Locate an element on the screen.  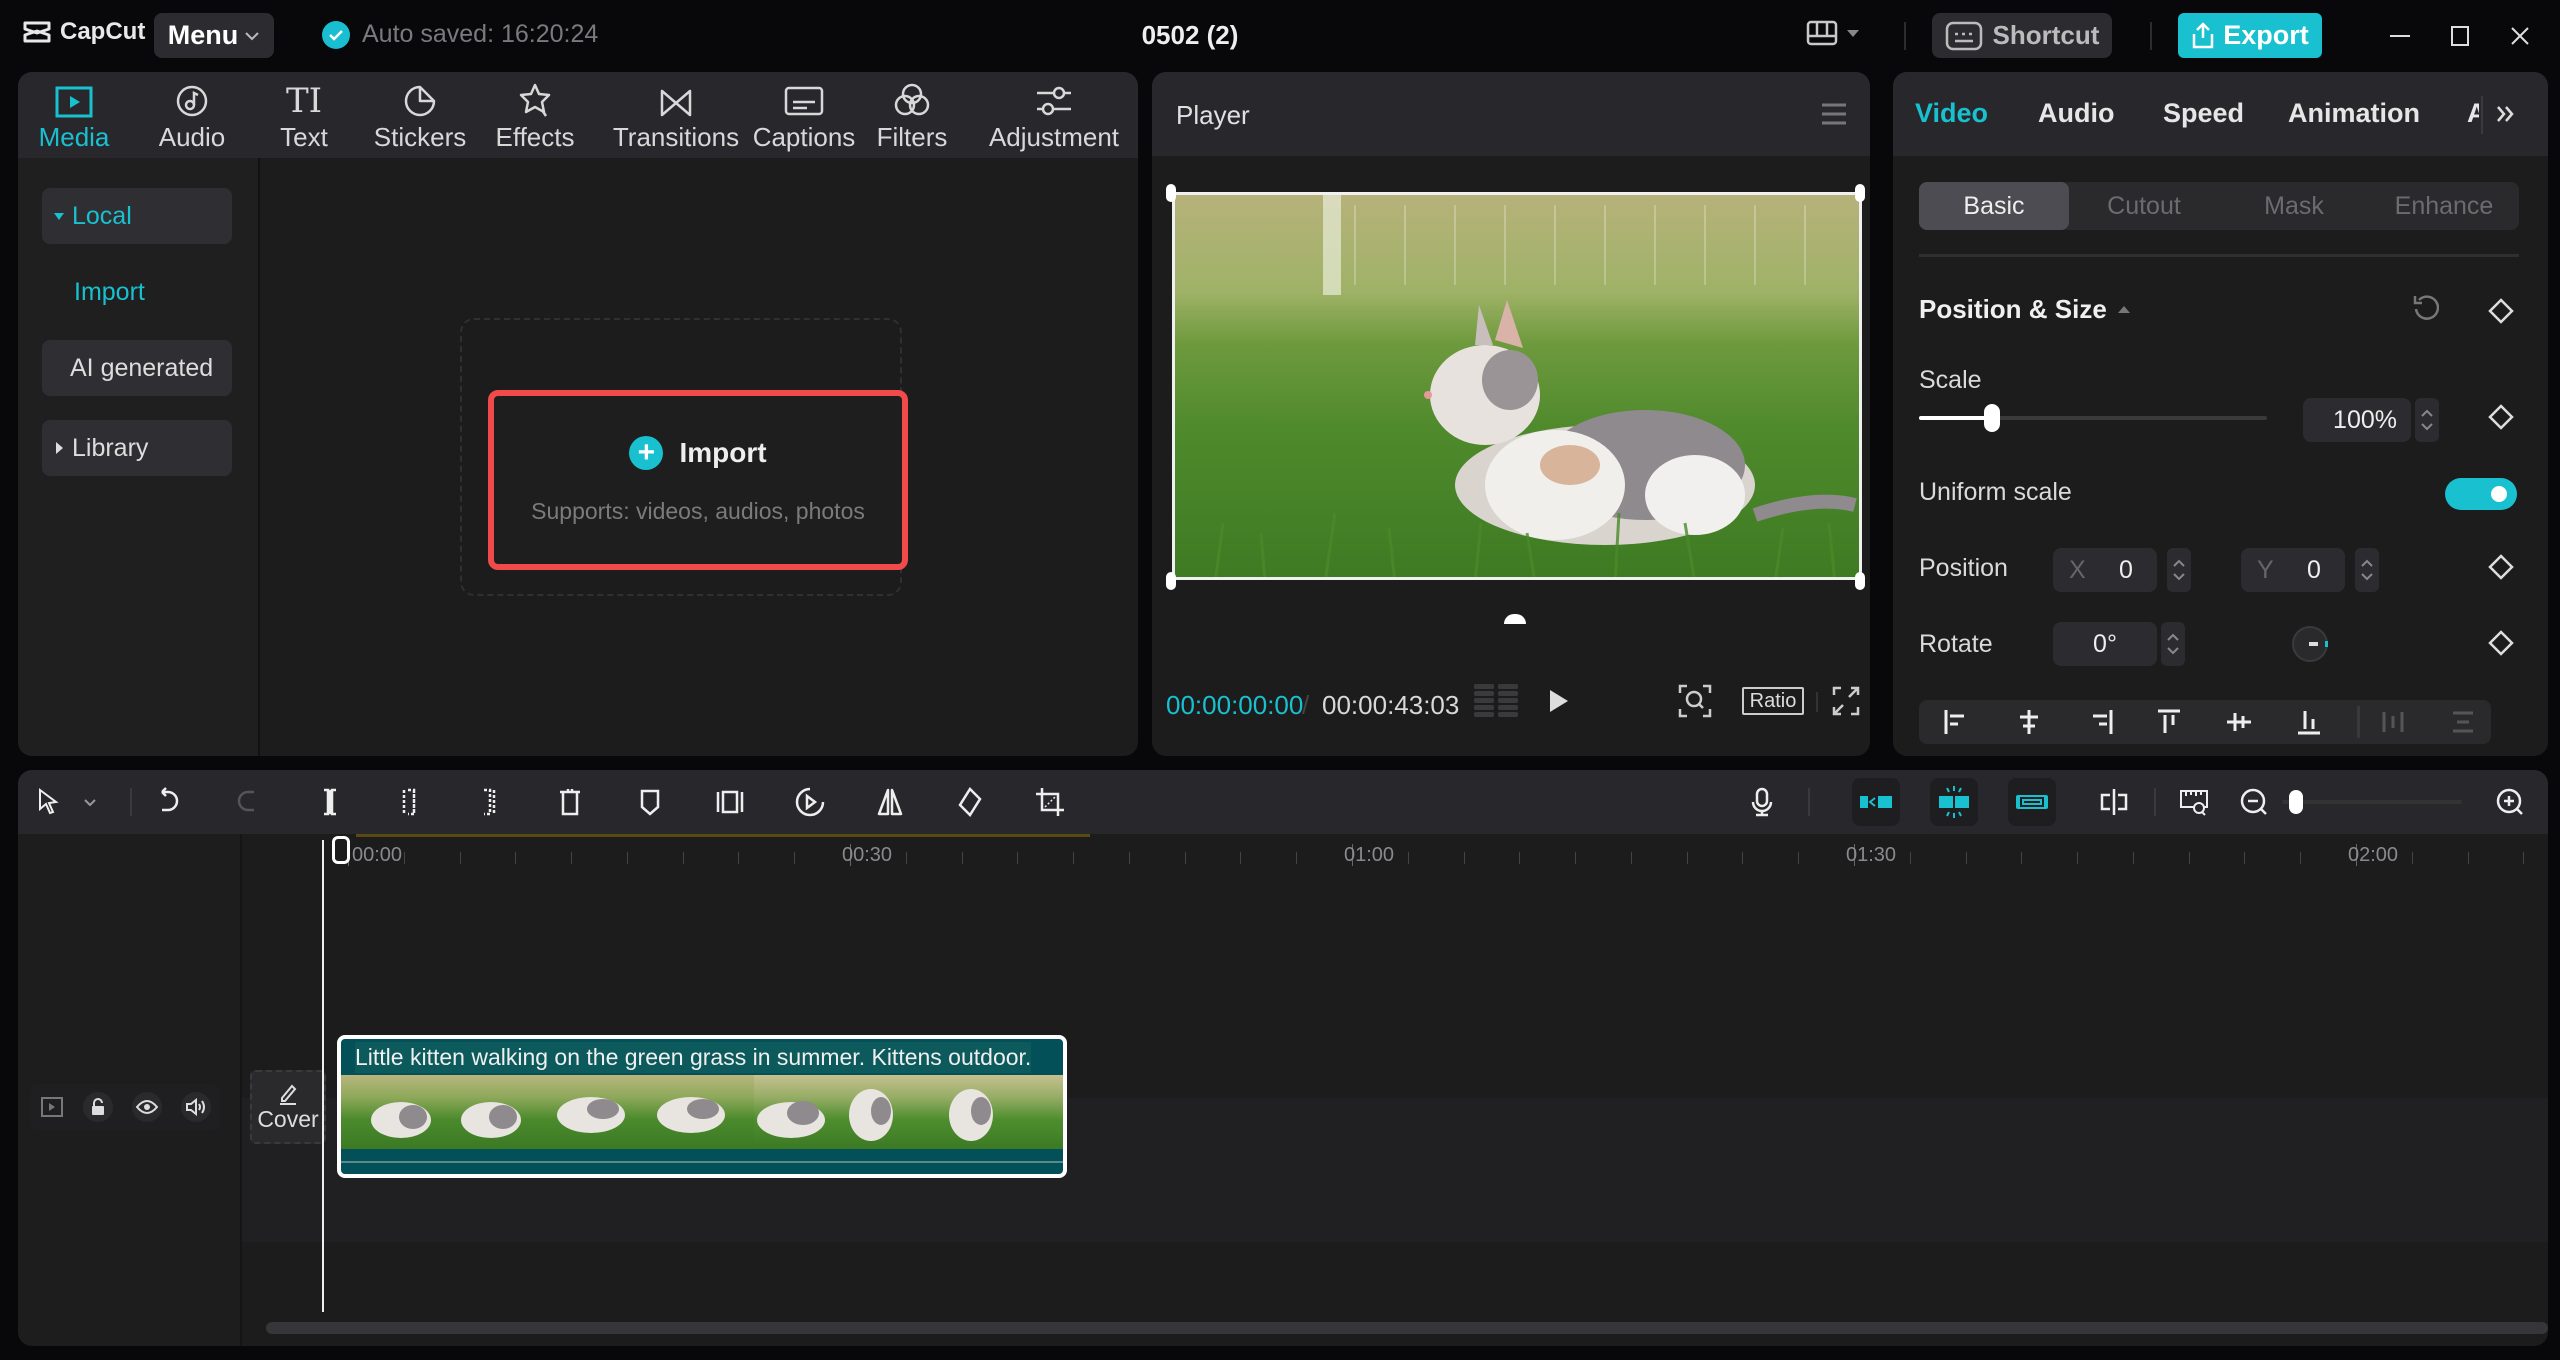
shortcut-button: Shortcut is located at coordinates (2022, 35).